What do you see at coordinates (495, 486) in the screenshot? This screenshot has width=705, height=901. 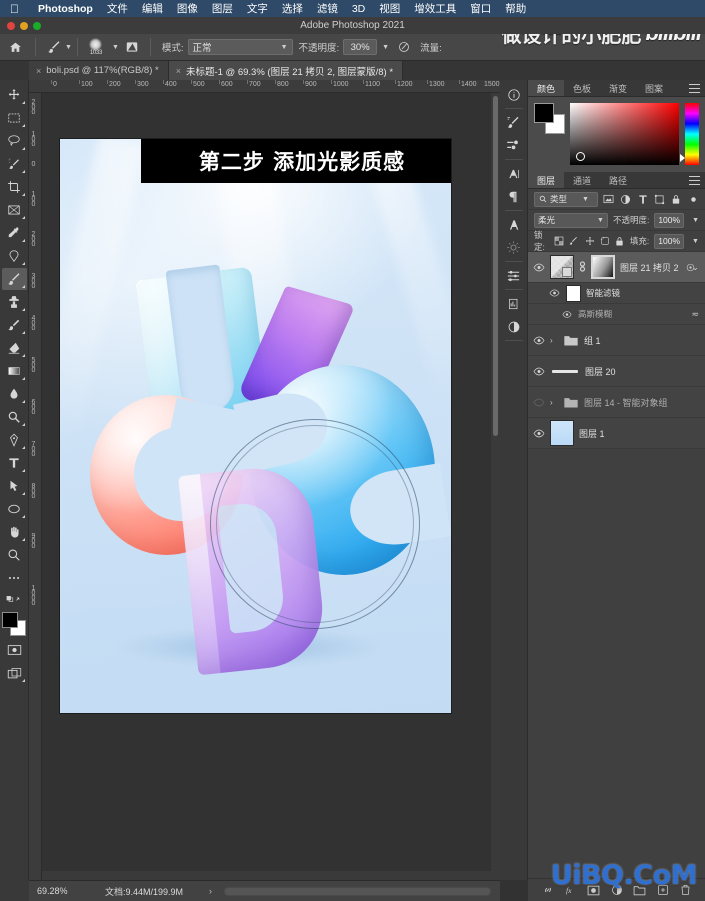 I see `canvas-vertical-scrollbar` at bounding box center [495, 486].